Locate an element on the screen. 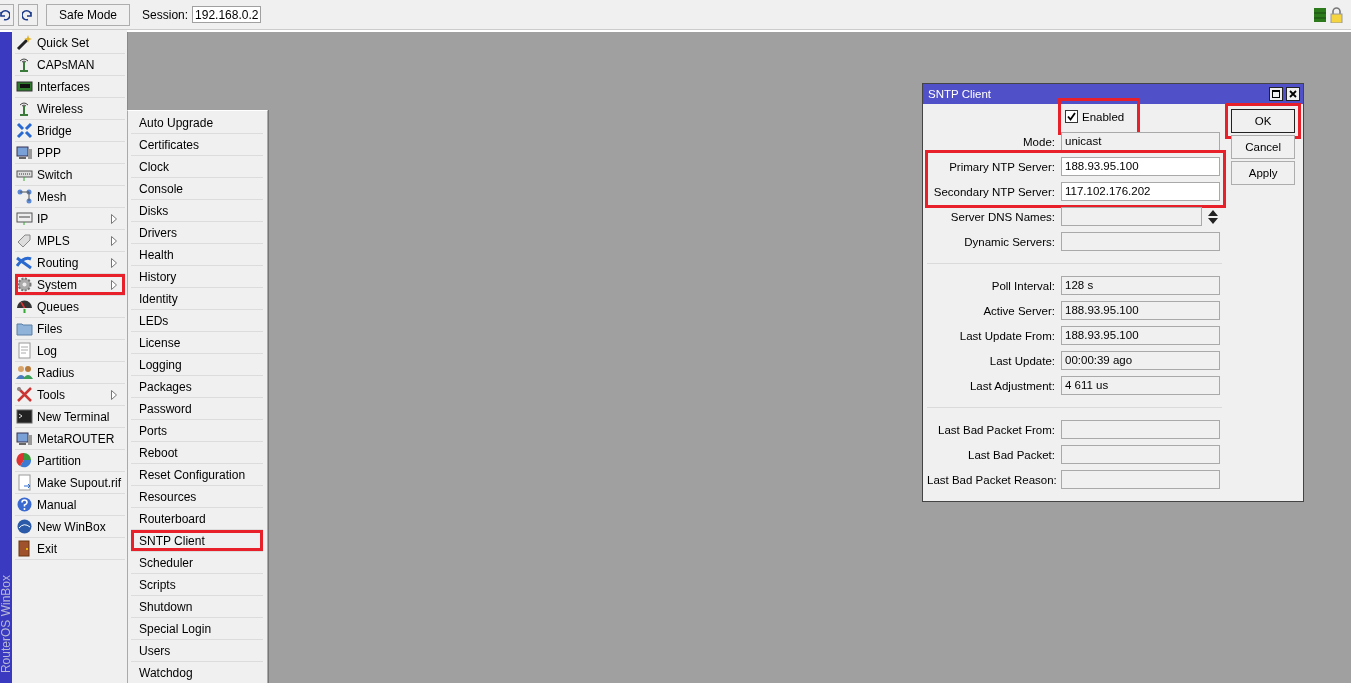 This screenshot has height=683, width=1351. door-icon is located at coordinates (24, 548).